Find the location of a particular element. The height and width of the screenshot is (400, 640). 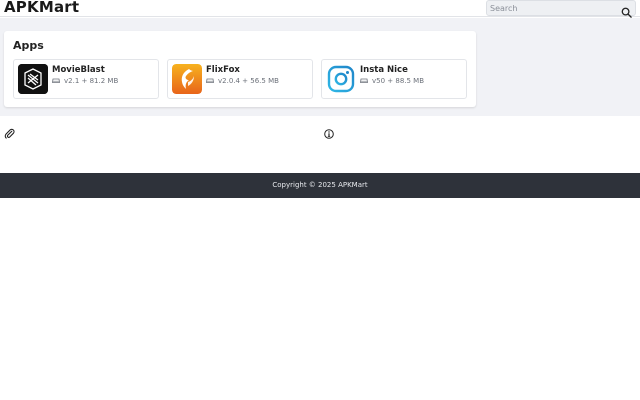

site-header: APKMart is located at coordinates (320, 9).